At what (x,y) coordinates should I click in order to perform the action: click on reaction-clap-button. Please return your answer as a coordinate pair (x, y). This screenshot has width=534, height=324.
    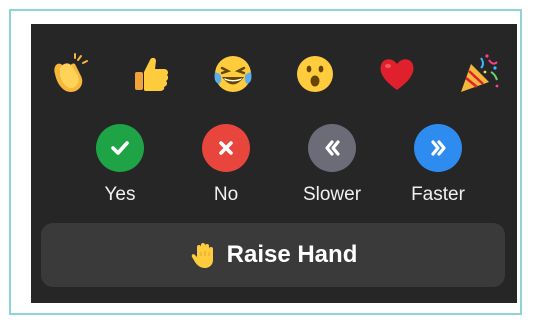
    Looking at the image, I should click on (69, 74).